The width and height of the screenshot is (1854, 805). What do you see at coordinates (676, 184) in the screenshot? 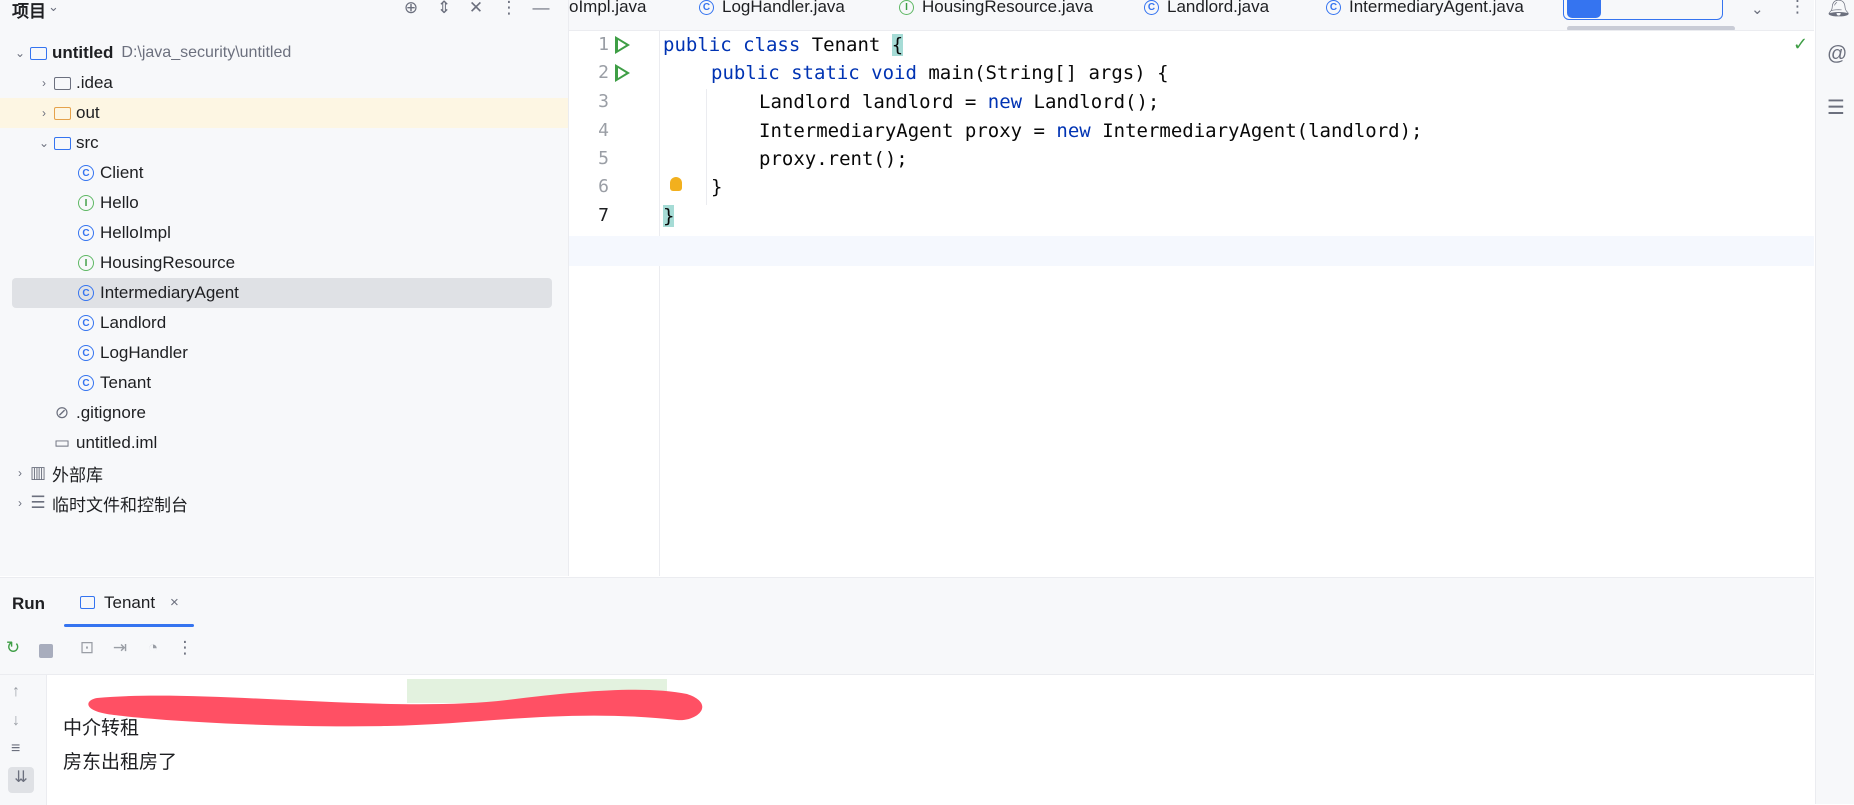
I see `lightbulb-icon` at bounding box center [676, 184].